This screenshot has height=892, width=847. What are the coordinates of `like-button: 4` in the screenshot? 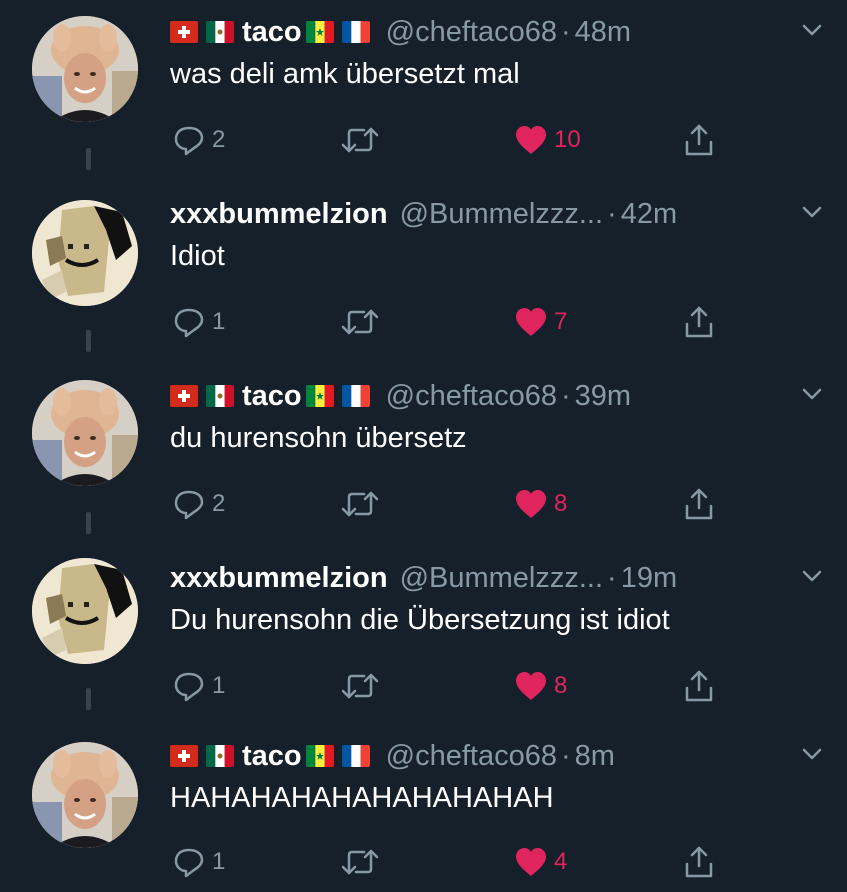 It's located at (540, 862).